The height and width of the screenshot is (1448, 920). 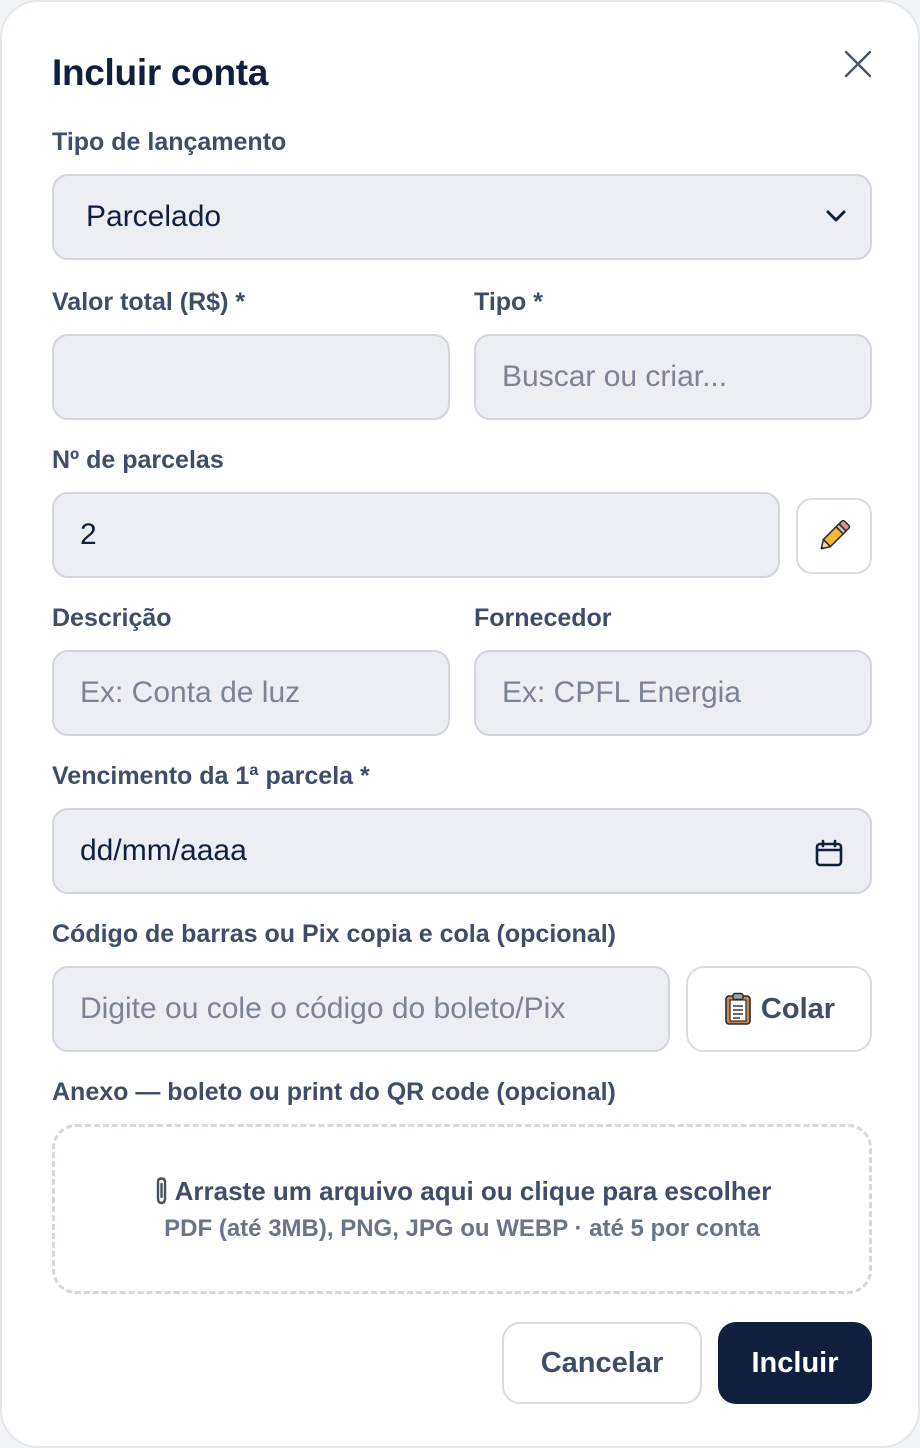 What do you see at coordinates (190, 692) in the screenshot?
I see `descricao-placeholder: Ex: Conta de luz` at bounding box center [190, 692].